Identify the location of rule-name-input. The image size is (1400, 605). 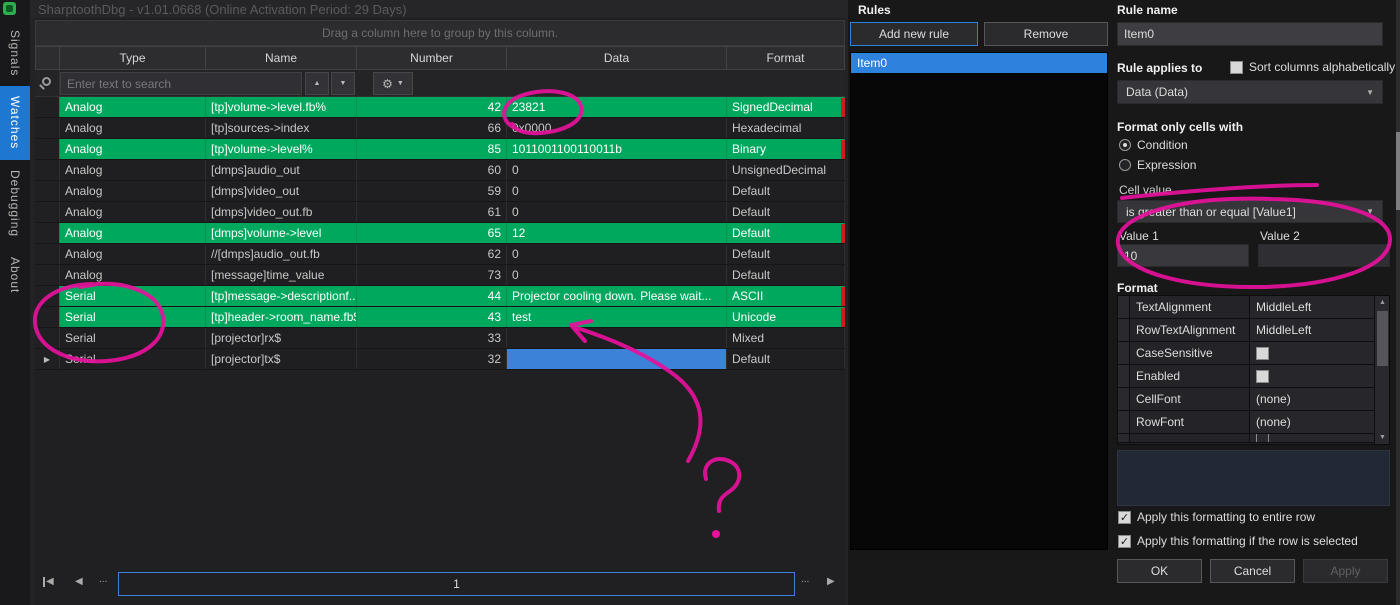
(1250, 34).